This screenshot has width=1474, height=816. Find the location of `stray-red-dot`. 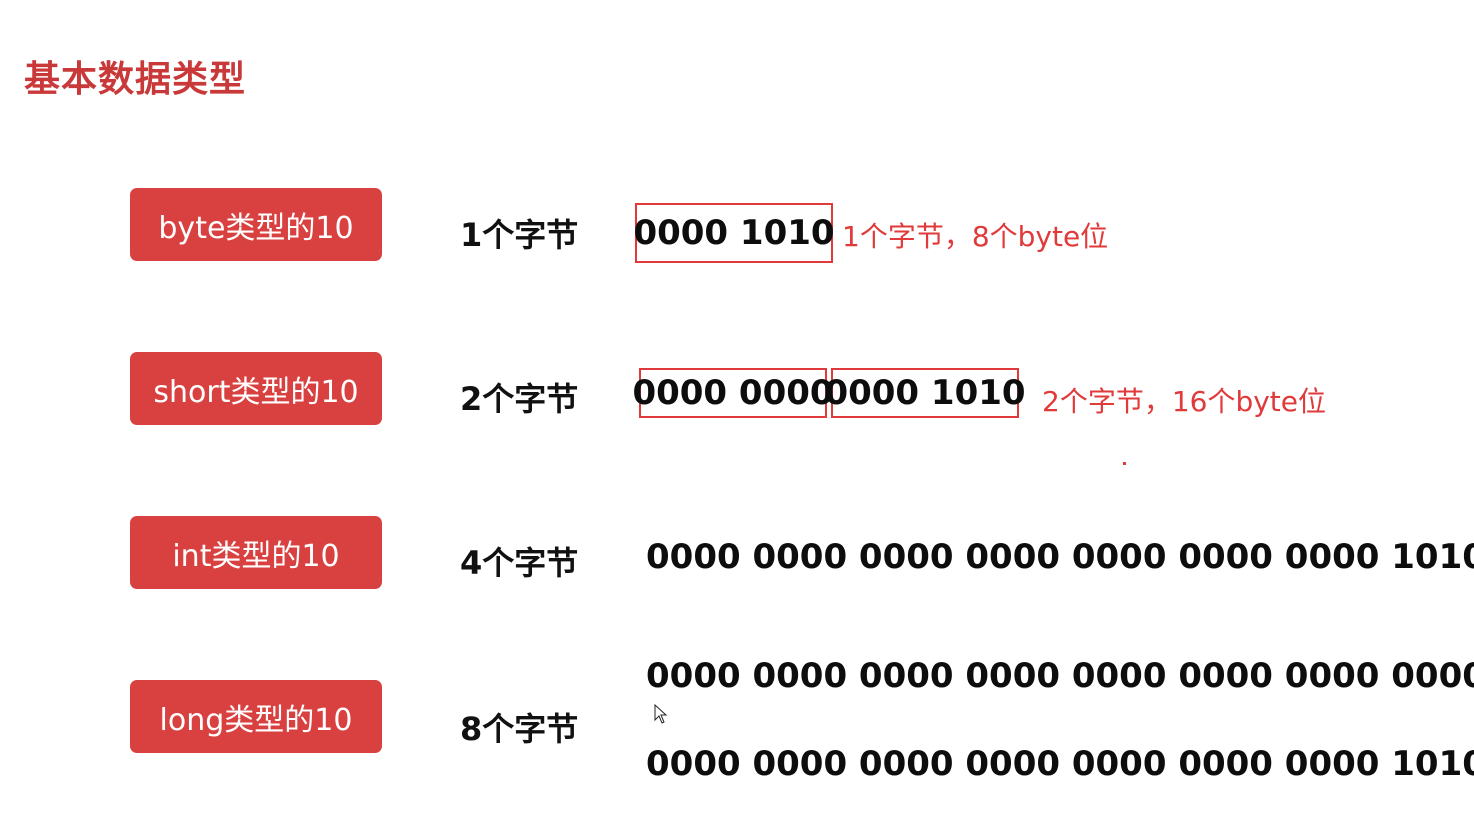

stray-red-dot is located at coordinates (1124, 463).